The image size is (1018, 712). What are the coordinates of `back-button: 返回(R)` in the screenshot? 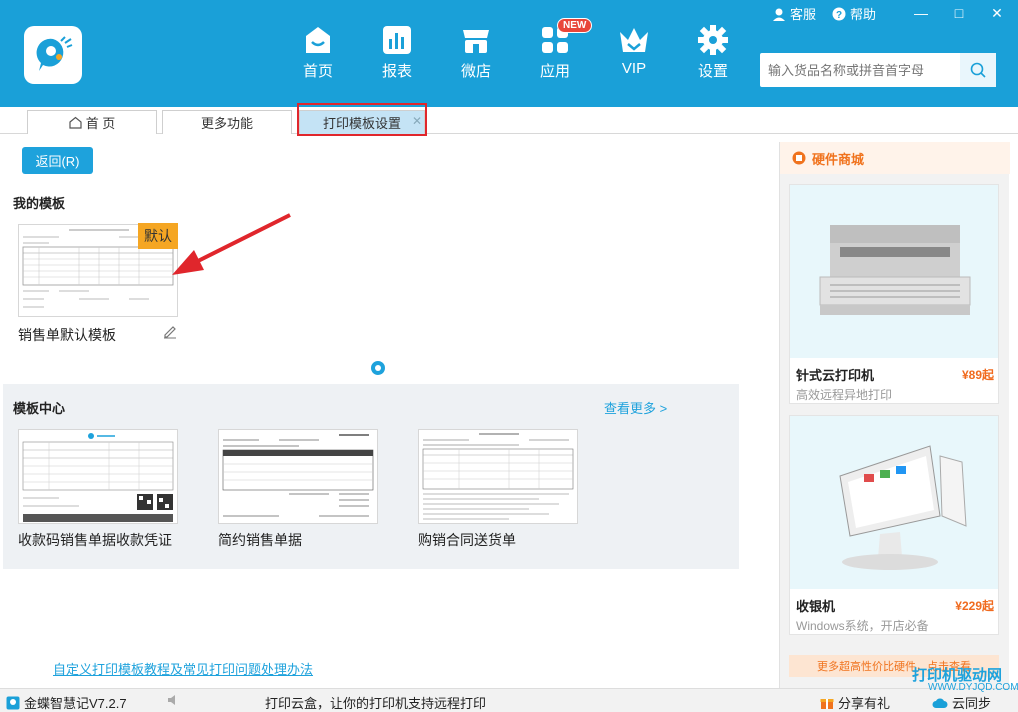 It's located at (57, 160).